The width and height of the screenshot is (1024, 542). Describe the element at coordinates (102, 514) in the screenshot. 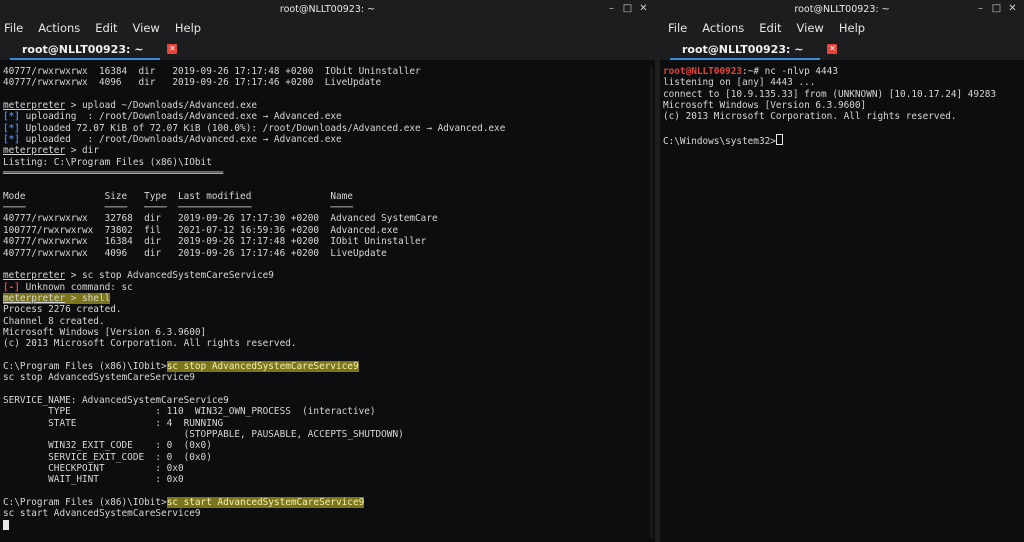

I see `terminal-line: sc start AdvancedSystemCareService9` at that location.